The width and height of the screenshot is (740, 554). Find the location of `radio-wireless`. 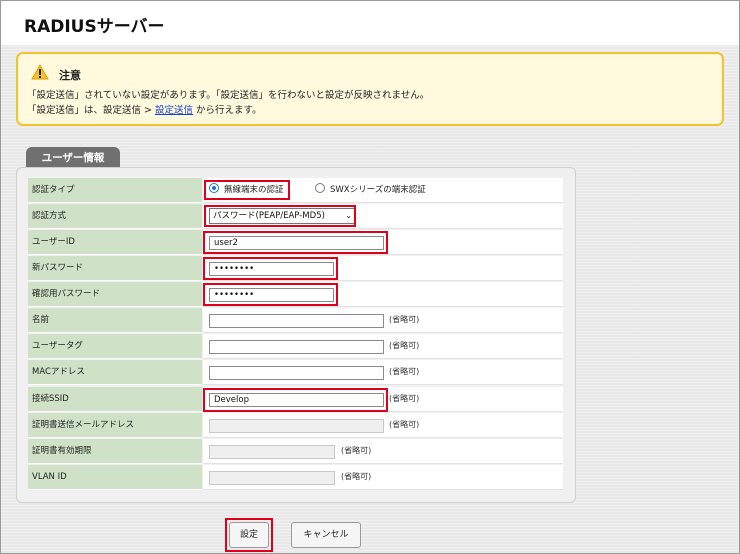

radio-wireless is located at coordinates (214, 188).